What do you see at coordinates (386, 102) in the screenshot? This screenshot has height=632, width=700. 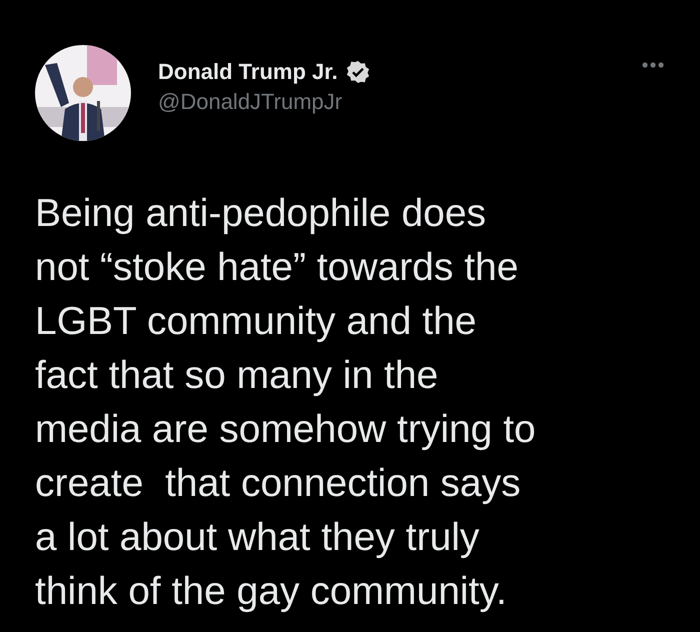 I see `author-handle: @DonaldJTrumpJr` at bounding box center [386, 102].